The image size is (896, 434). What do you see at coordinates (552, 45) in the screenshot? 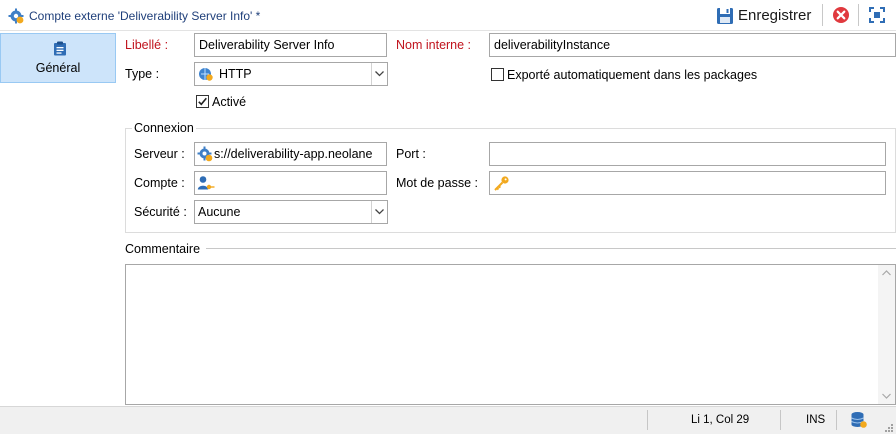
I see `nom-interne-value: deliverabilityInstance` at bounding box center [552, 45].